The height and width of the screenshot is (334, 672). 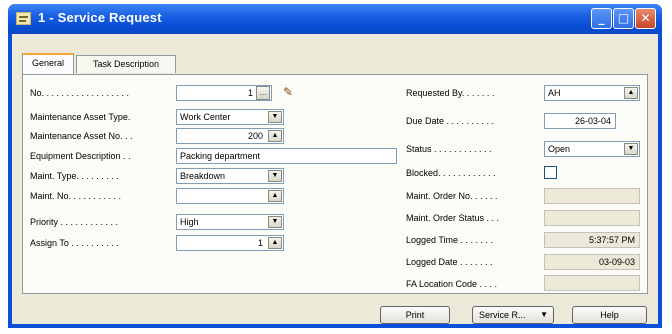 What do you see at coordinates (230, 243) in the screenshot?
I see `assign-to-field: 1 ▲` at bounding box center [230, 243].